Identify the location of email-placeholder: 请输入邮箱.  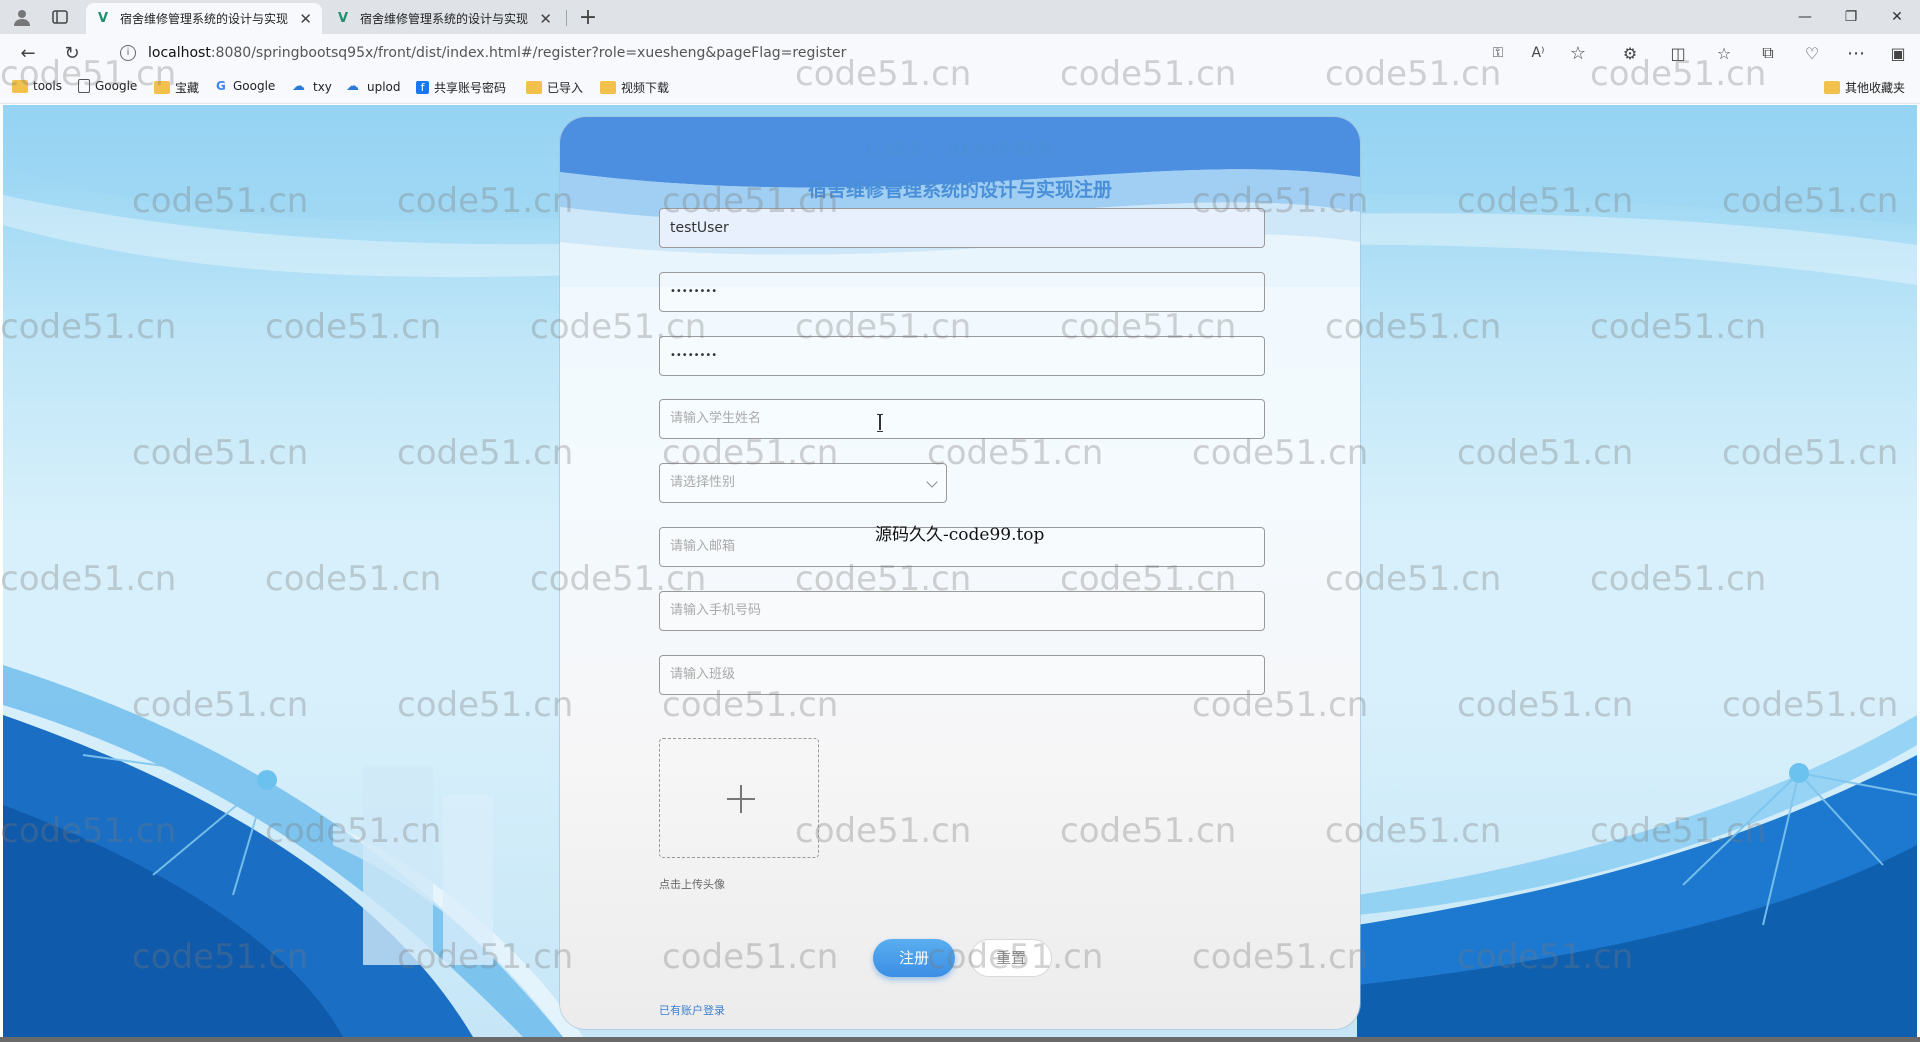
(703, 546).